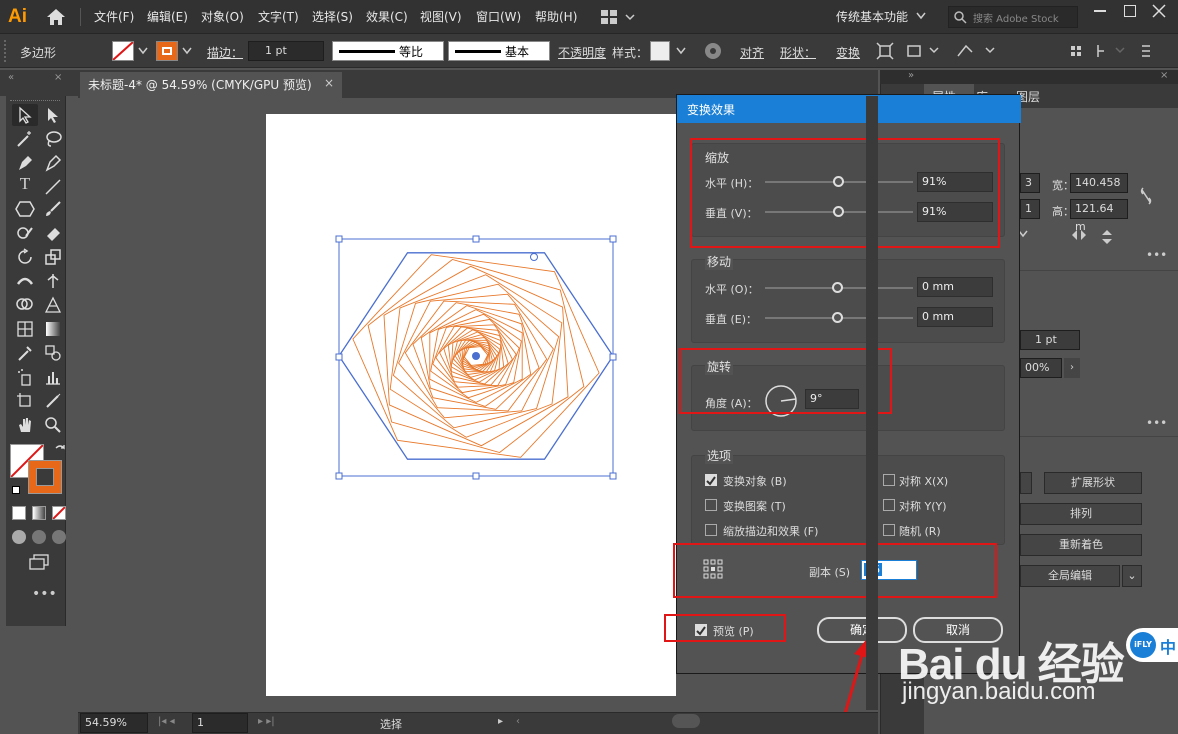  What do you see at coordinates (518, 721) in the screenshot?
I see `scroll-left-icon: ‹` at bounding box center [518, 721].